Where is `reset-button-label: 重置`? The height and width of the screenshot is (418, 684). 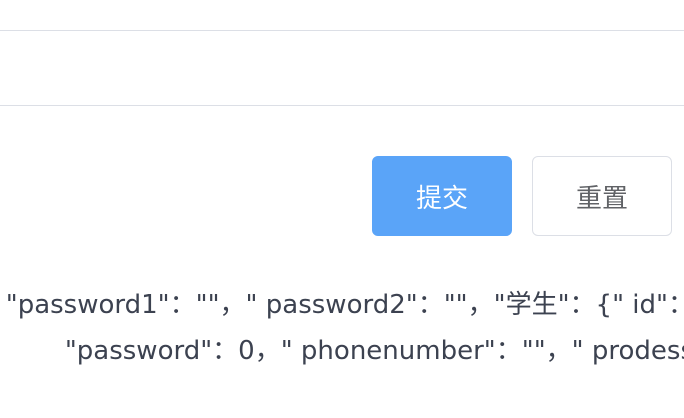 reset-button-label: 重置 is located at coordinates (601, 198).